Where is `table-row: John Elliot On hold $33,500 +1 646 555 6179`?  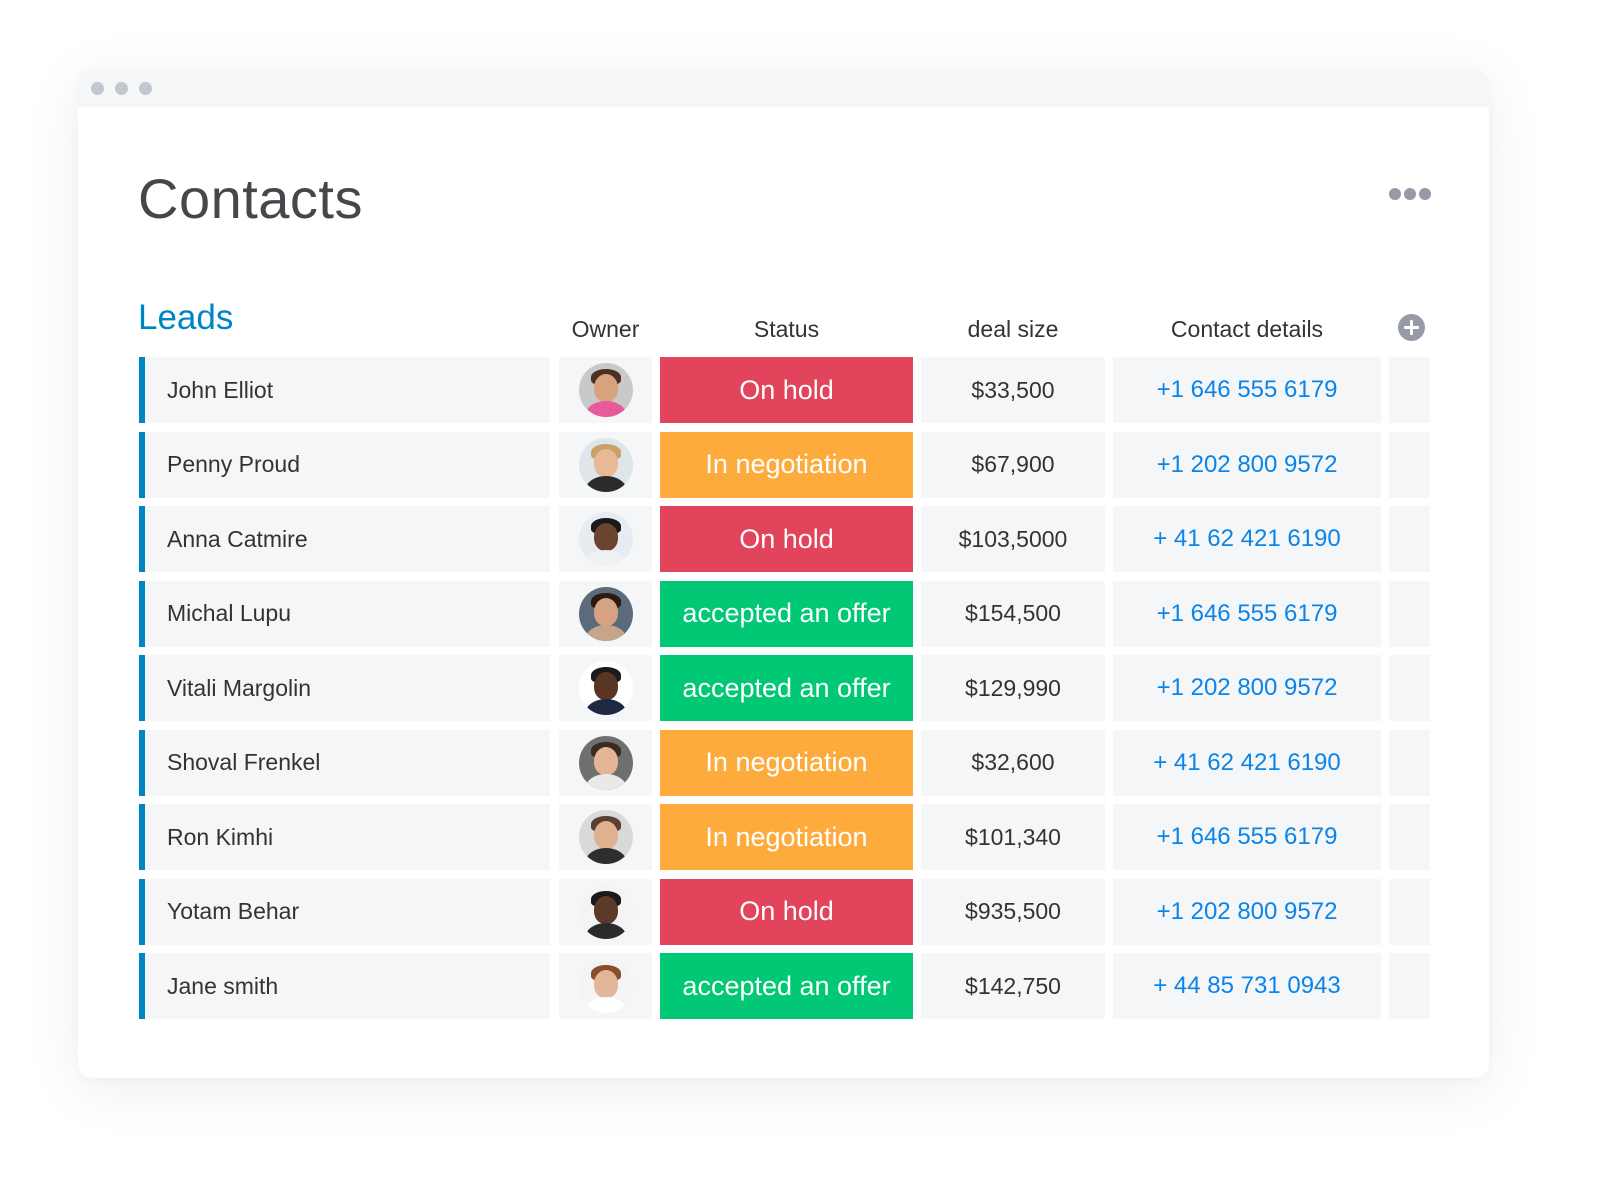 table-row: John Elliot On hold $33,500 +1 646 555 6179 is located at coordinates (783, 390).